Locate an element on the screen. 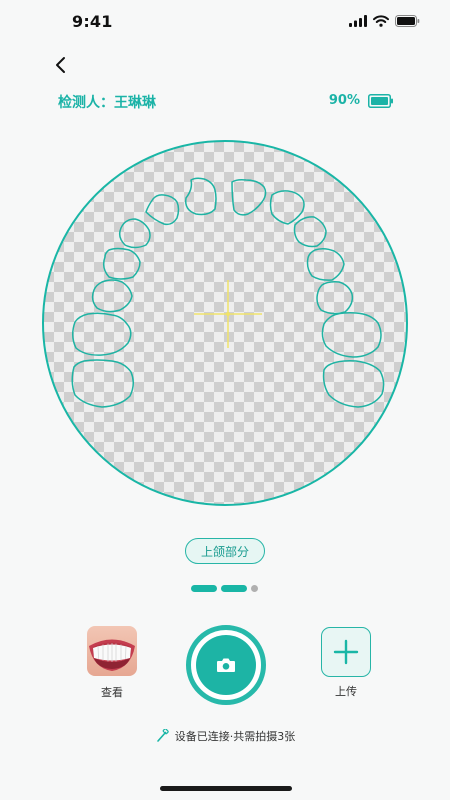 This screenshot has width=450, height=800. chevron-left-icon is located at coordinates (60, 65).